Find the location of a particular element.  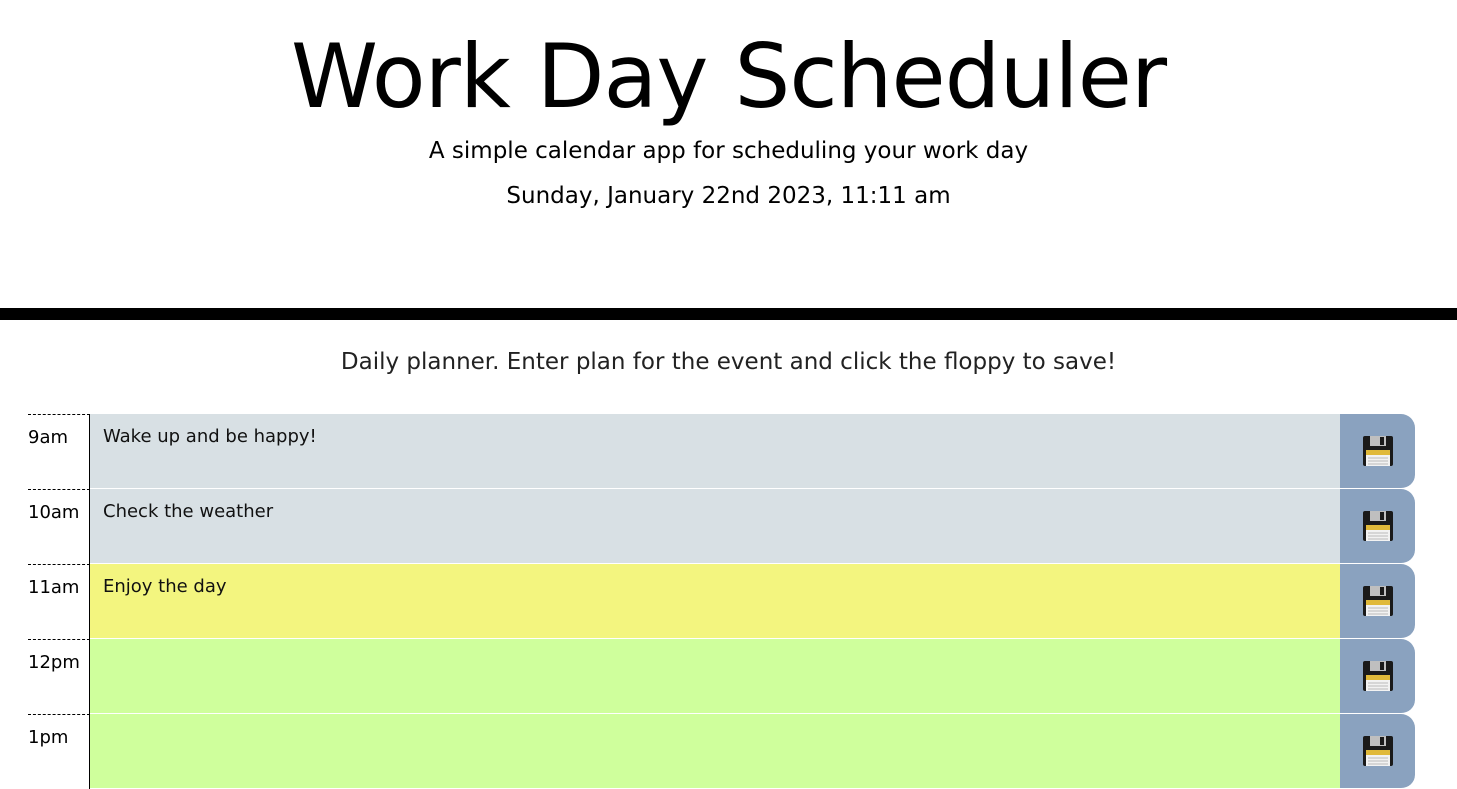

hour-label: 10am is located at coordinates (59, 526).